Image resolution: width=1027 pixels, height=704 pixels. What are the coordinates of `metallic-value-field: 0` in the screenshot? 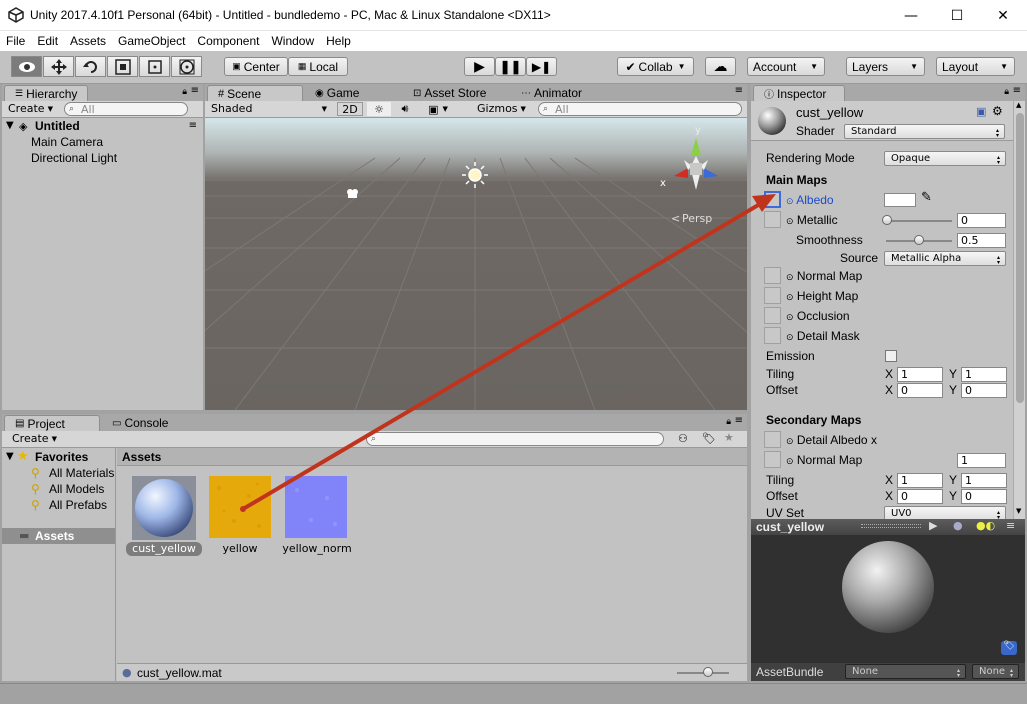 It's located at (981, 220).